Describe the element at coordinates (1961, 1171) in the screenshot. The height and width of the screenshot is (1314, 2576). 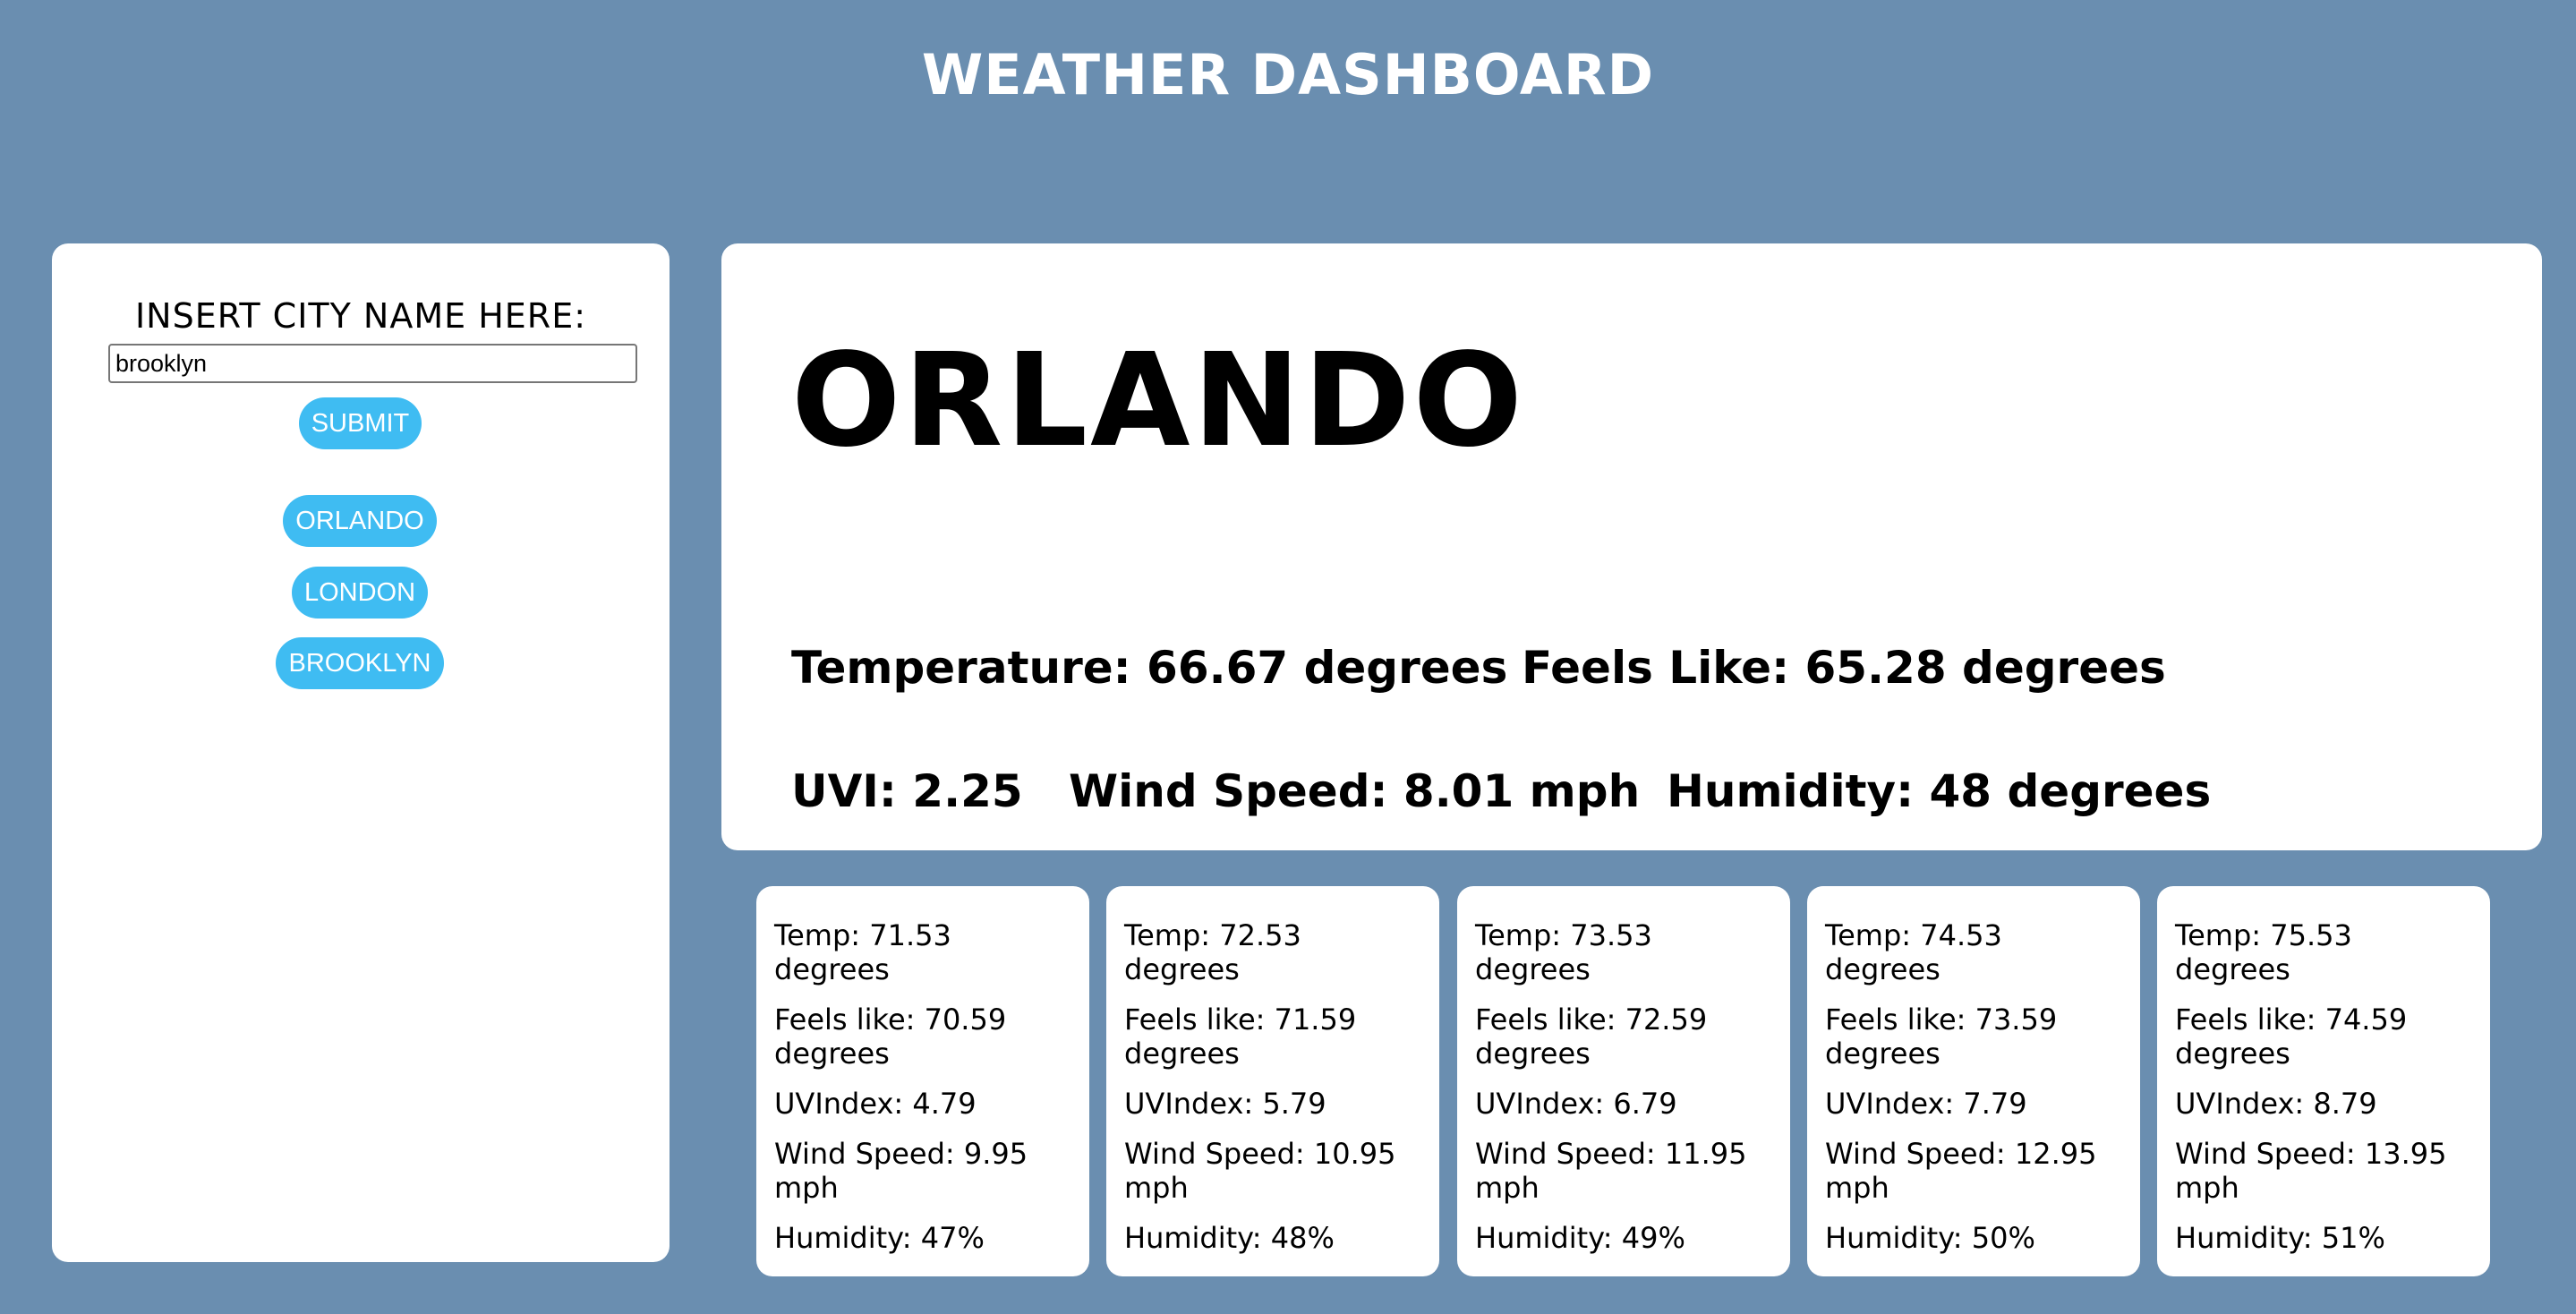
I see `forecast-wind-speed: Wind Speed: 12.95 mph` at that location.